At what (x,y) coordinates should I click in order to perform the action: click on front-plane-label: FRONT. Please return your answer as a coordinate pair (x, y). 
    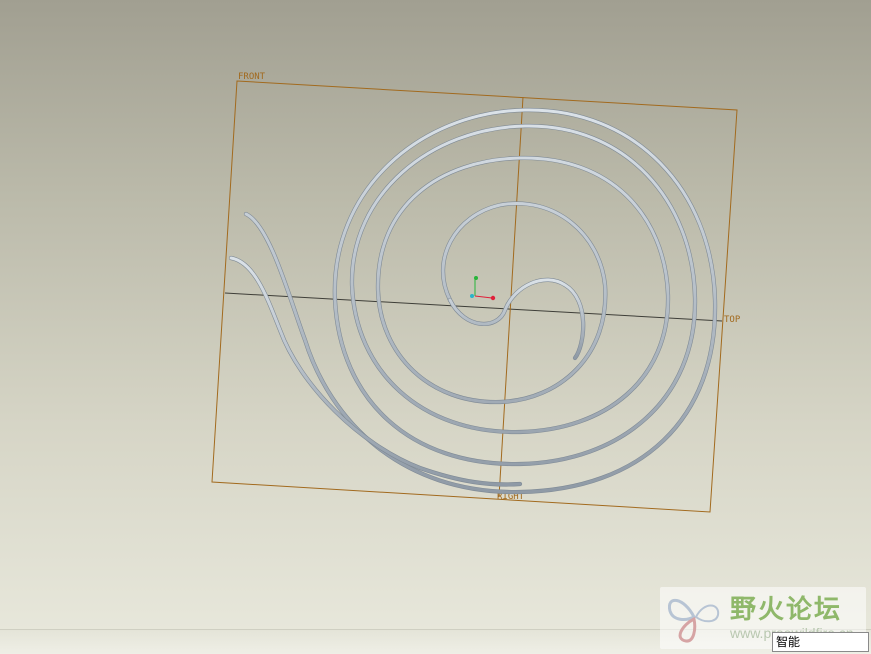
    Looking at the image, I should click on (252, 77).